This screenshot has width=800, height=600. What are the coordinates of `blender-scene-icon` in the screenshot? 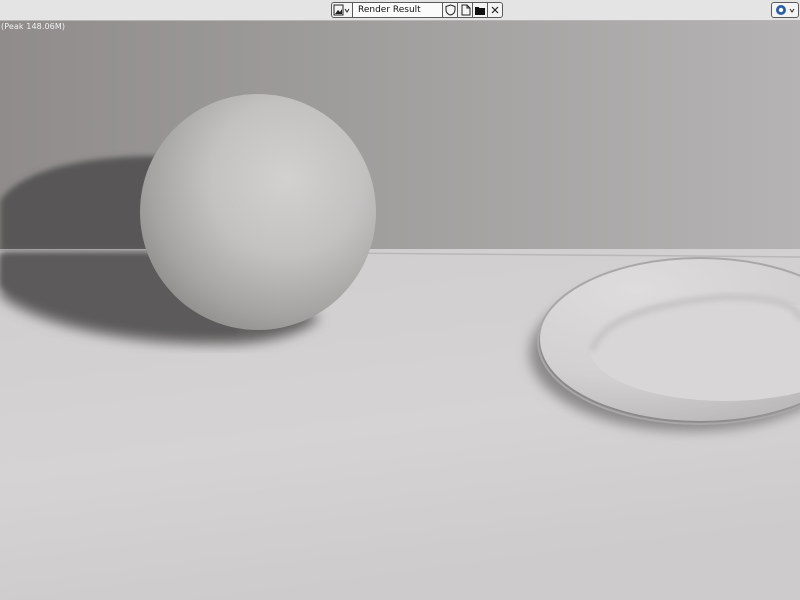 It's located at (786, 10).